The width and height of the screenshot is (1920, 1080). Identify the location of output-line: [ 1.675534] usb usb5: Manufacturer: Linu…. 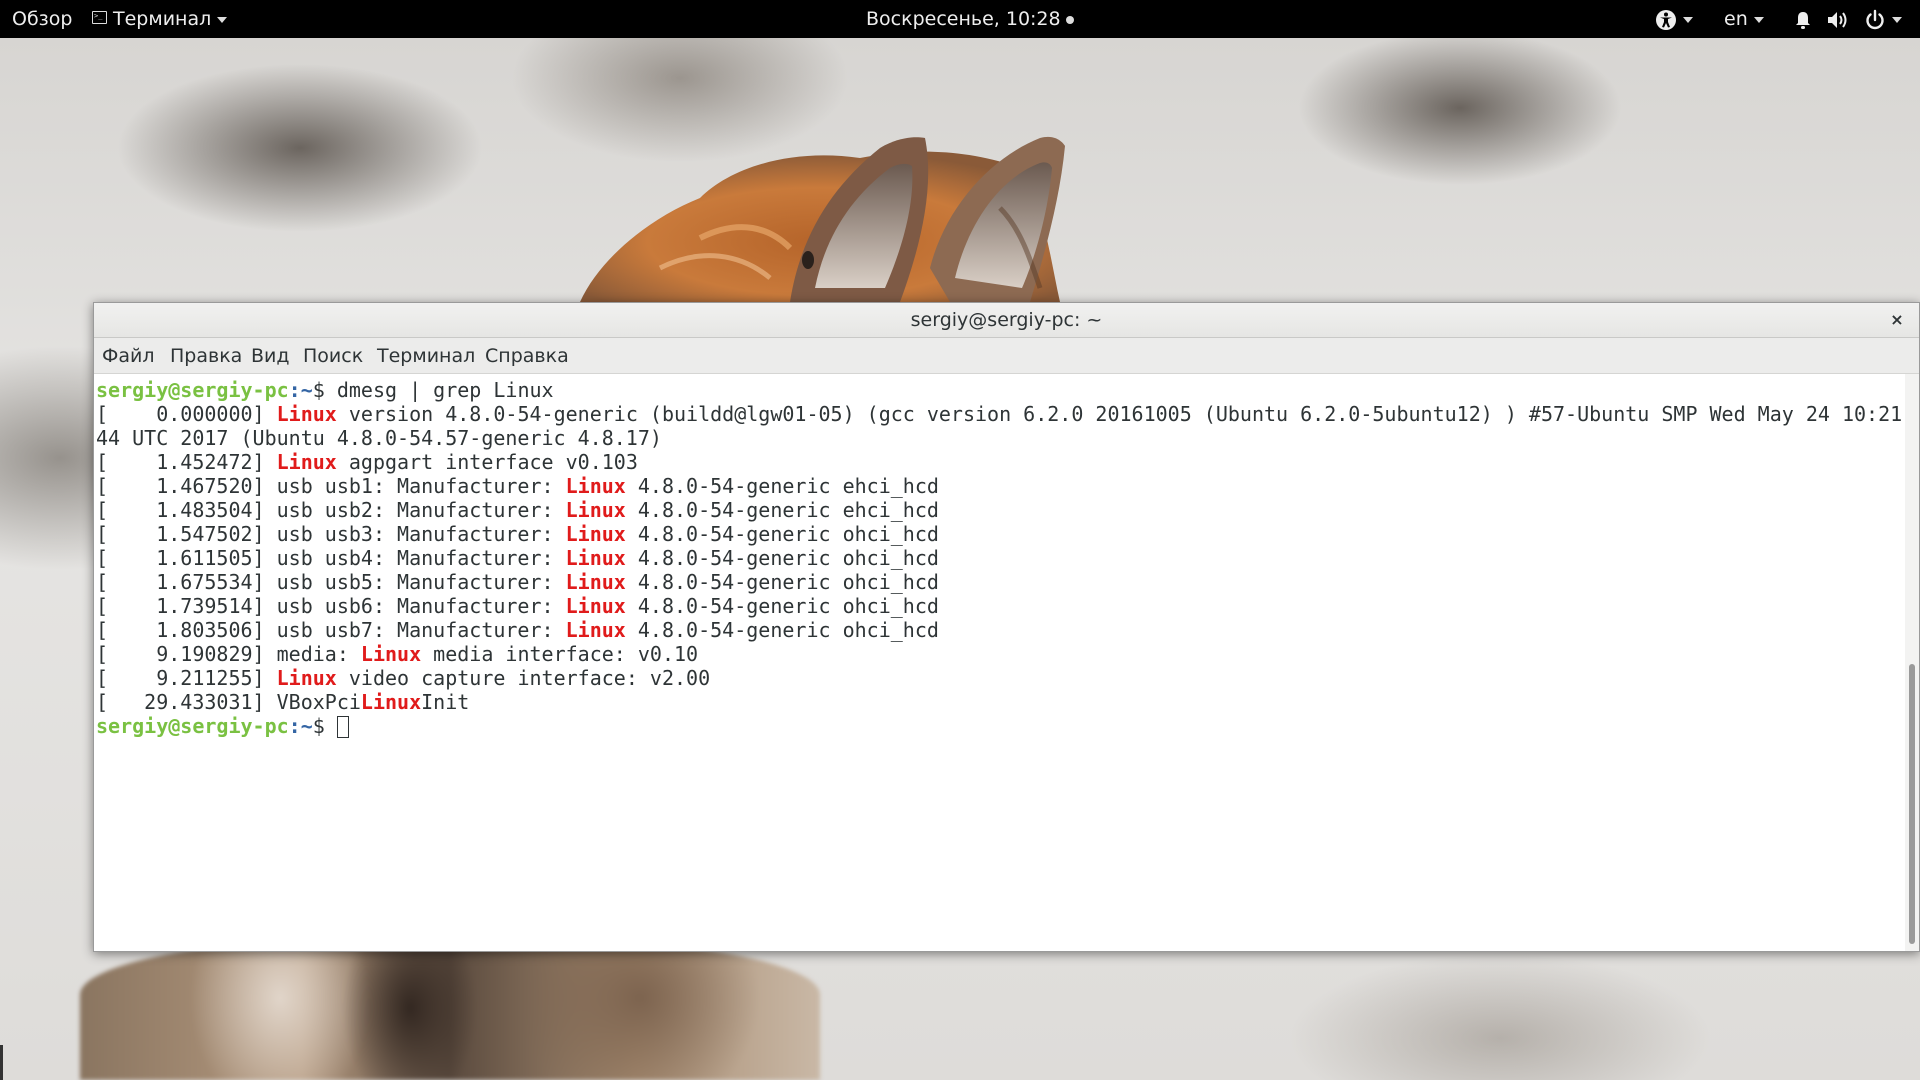
(1001, 582).